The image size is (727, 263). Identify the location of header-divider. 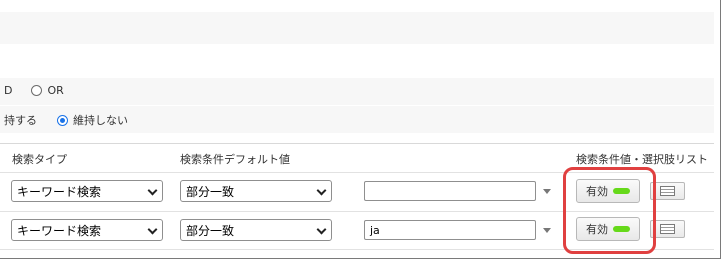
(357, 143).